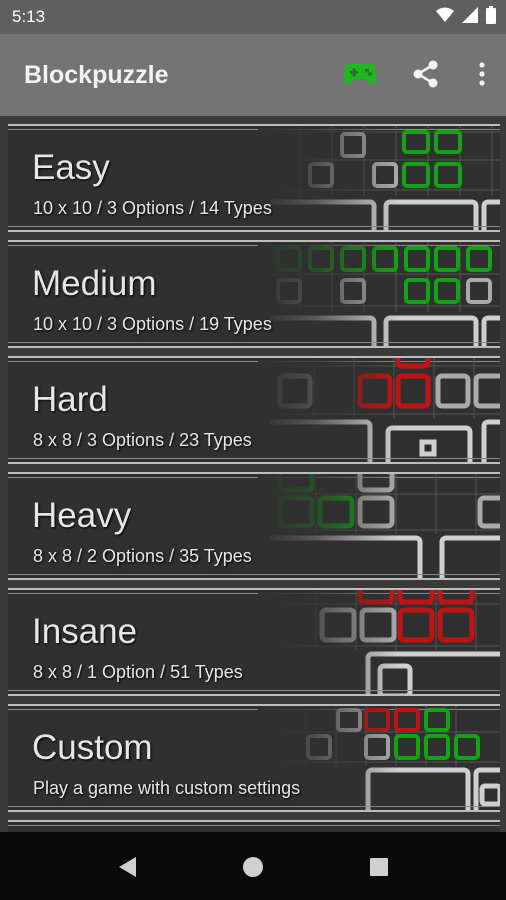  What do you see at coordinates (142, 556) in the screenshot?
I see `mode-subtitle: 8 x 8 / 2 Options / 35 Types` at bounding box center [142, 556].